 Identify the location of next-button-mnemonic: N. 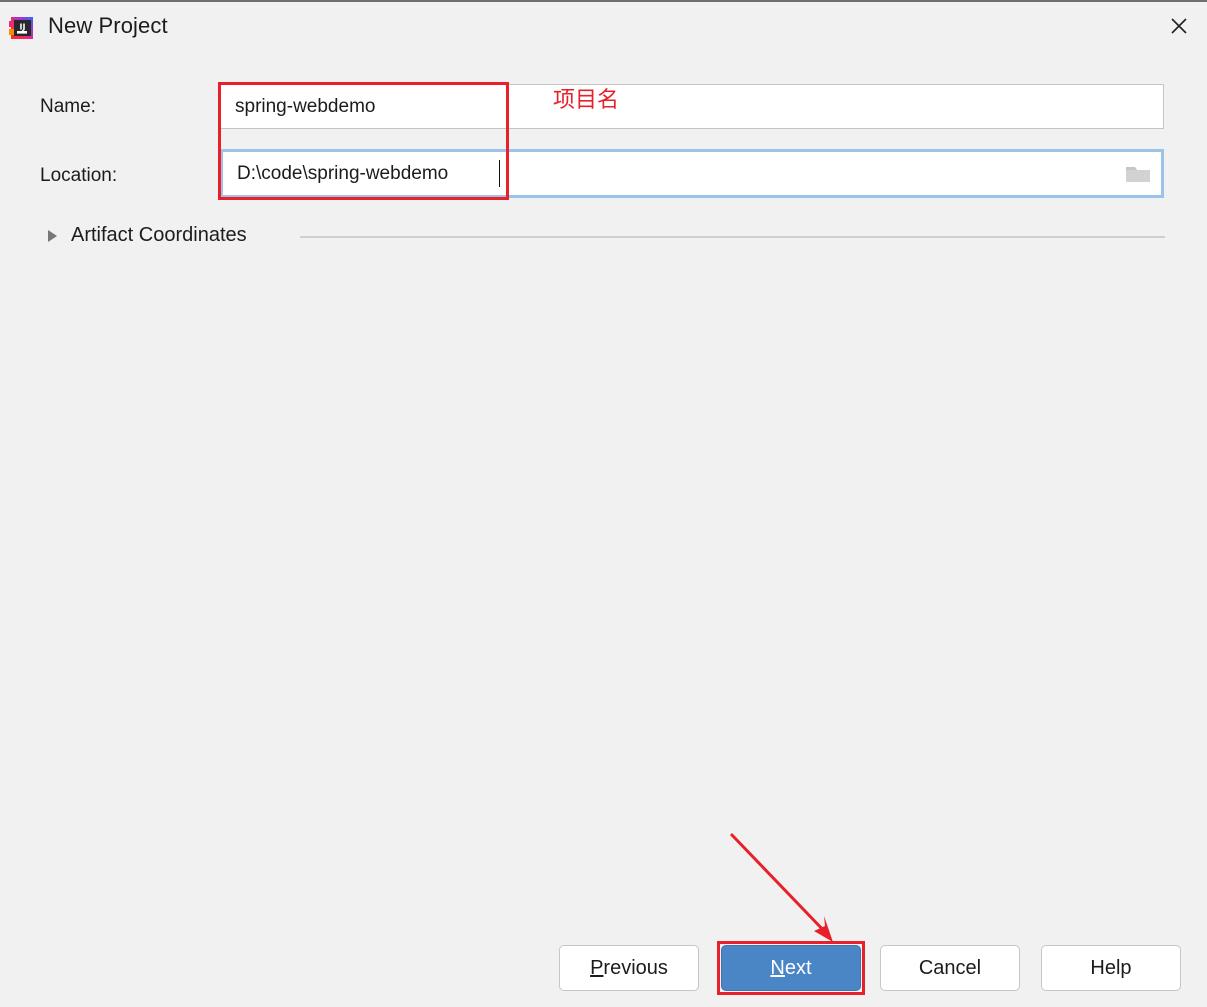
(777, 967).